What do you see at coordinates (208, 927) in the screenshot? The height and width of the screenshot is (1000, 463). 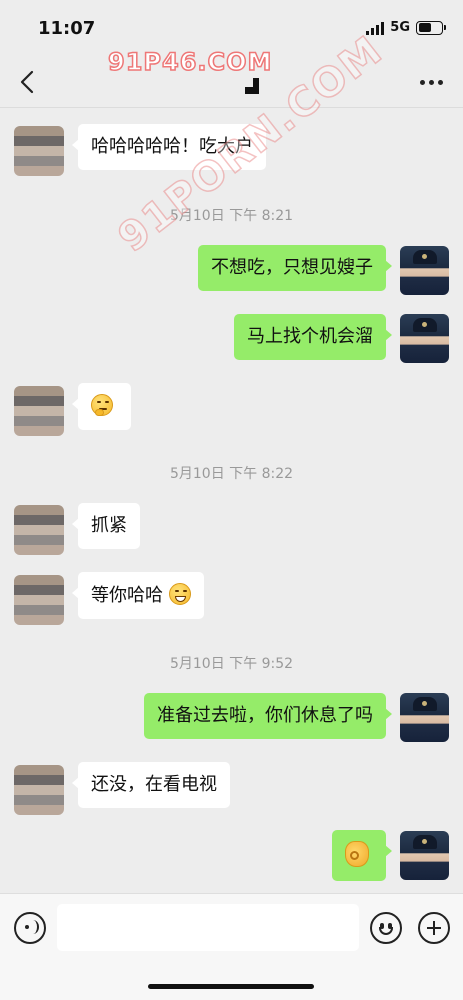 I see `message-input` at bounding box center [208, 927].